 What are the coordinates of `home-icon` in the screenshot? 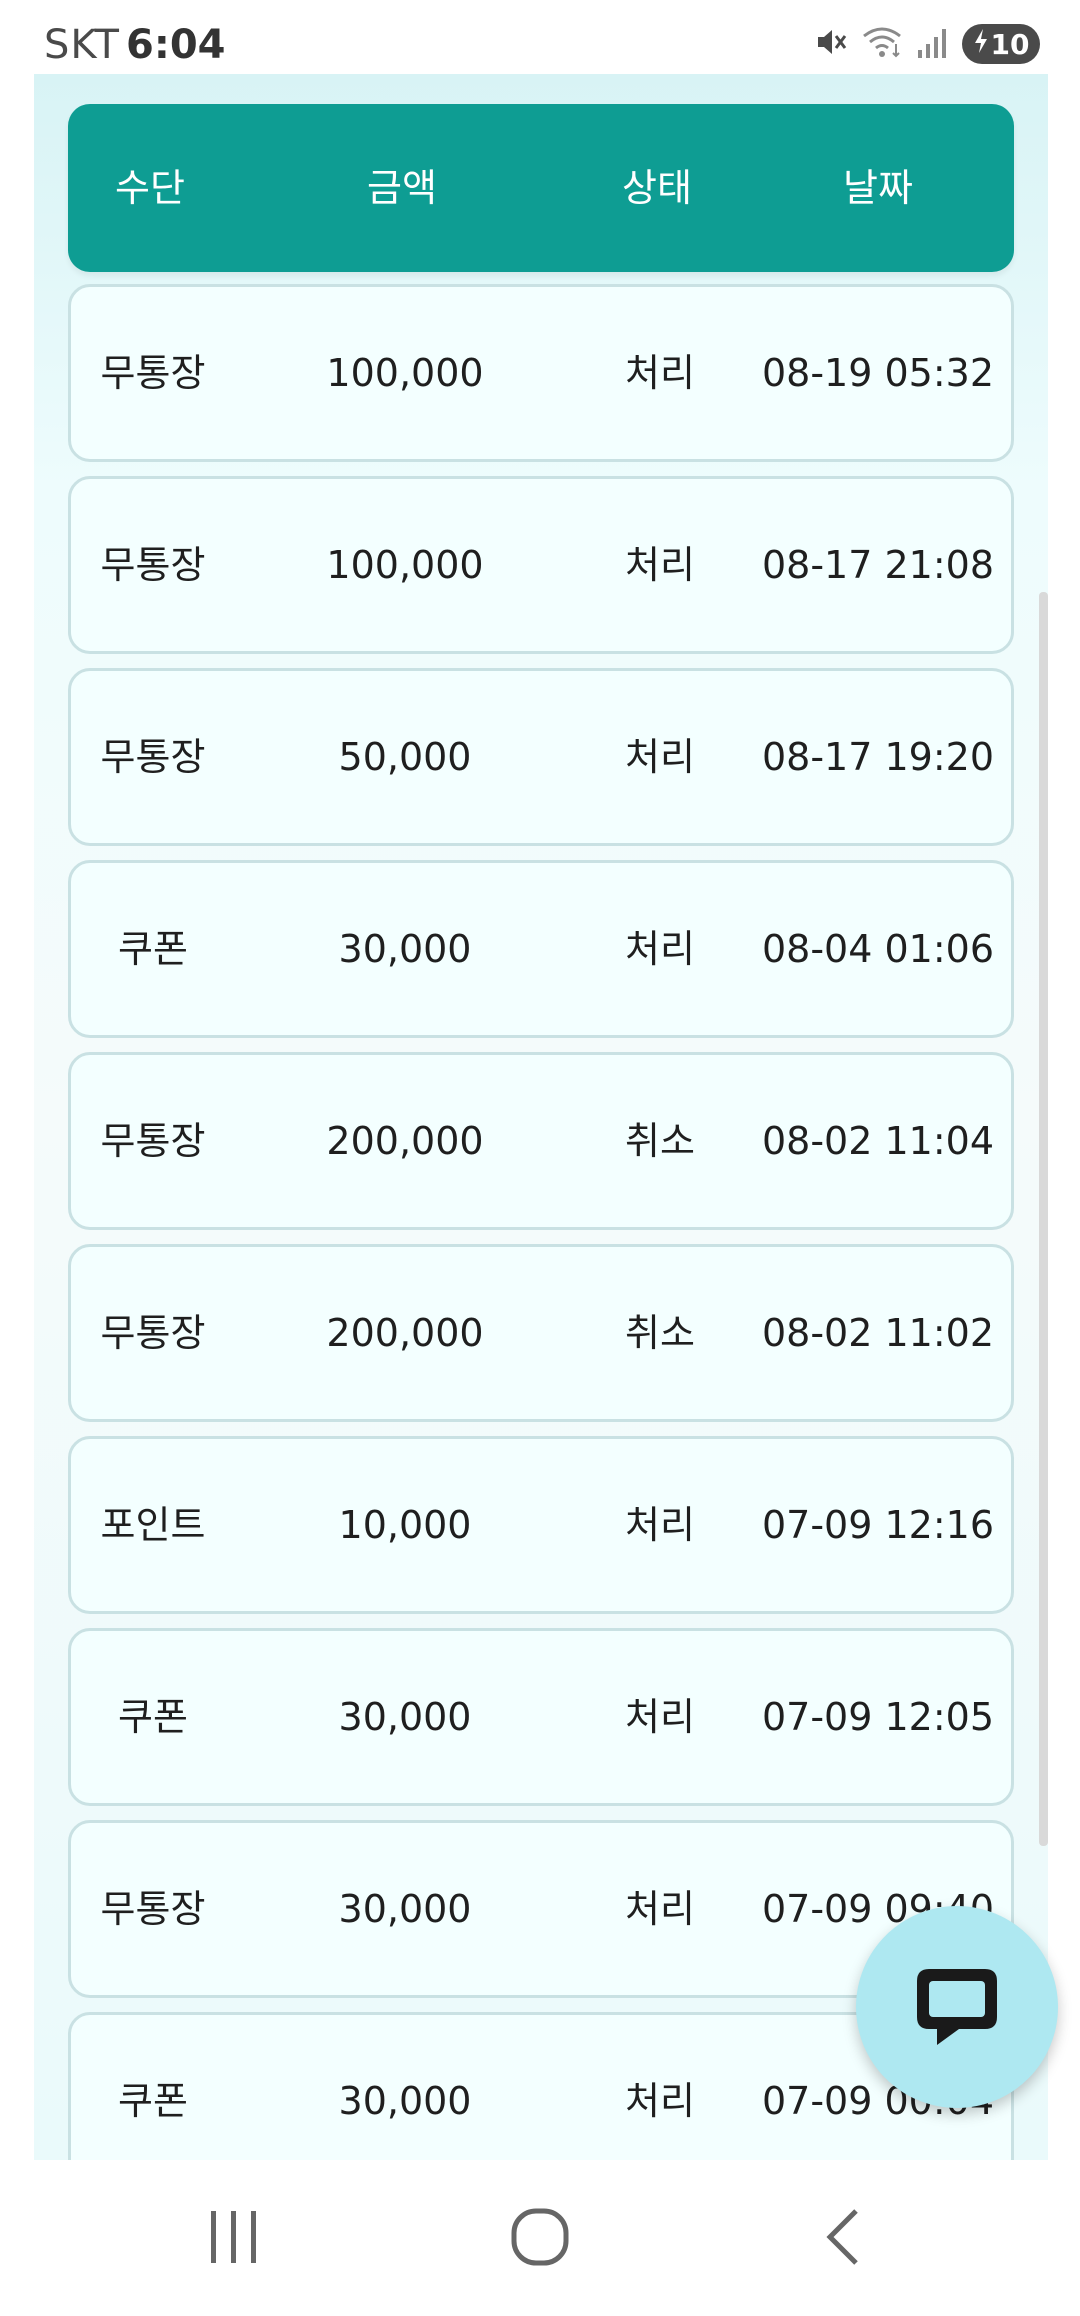 It's located at (540, 2239).